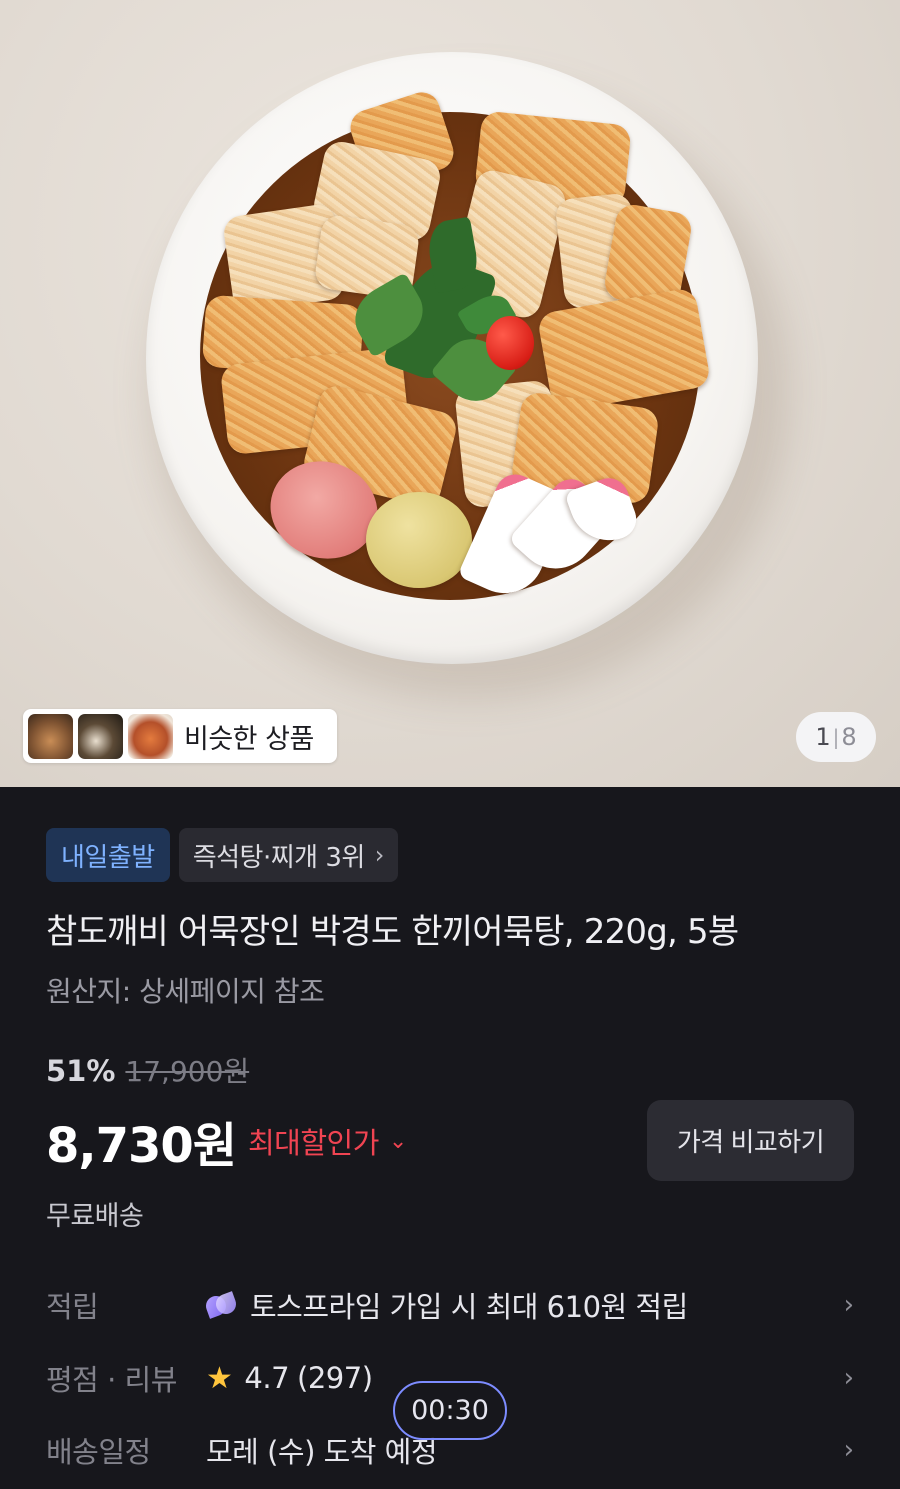 The width and height of the screenshot is (900, 1489). I want to click on info-value-delivery: 모레 (수) 도착 예정, so click(520, 1450).